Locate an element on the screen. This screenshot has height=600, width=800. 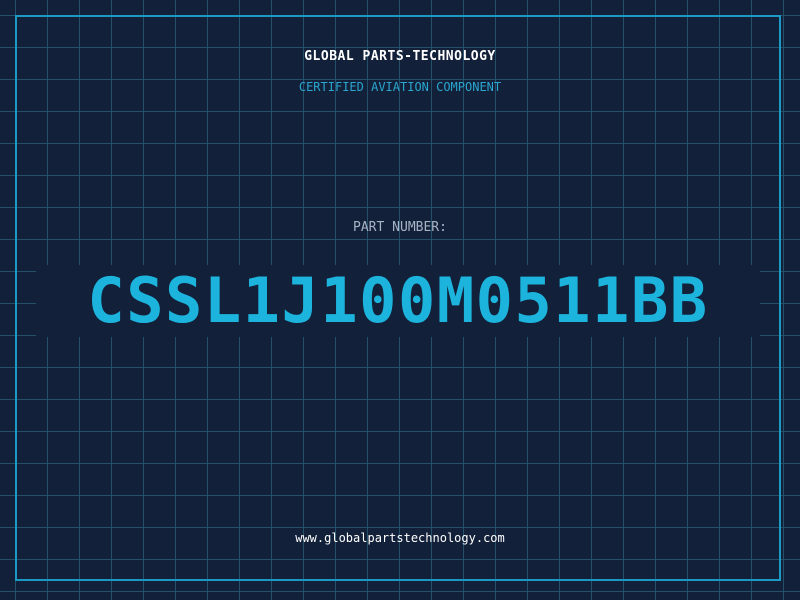
part-number-value: CSSL1J100M0511BB is located at coordinates (398, 300).